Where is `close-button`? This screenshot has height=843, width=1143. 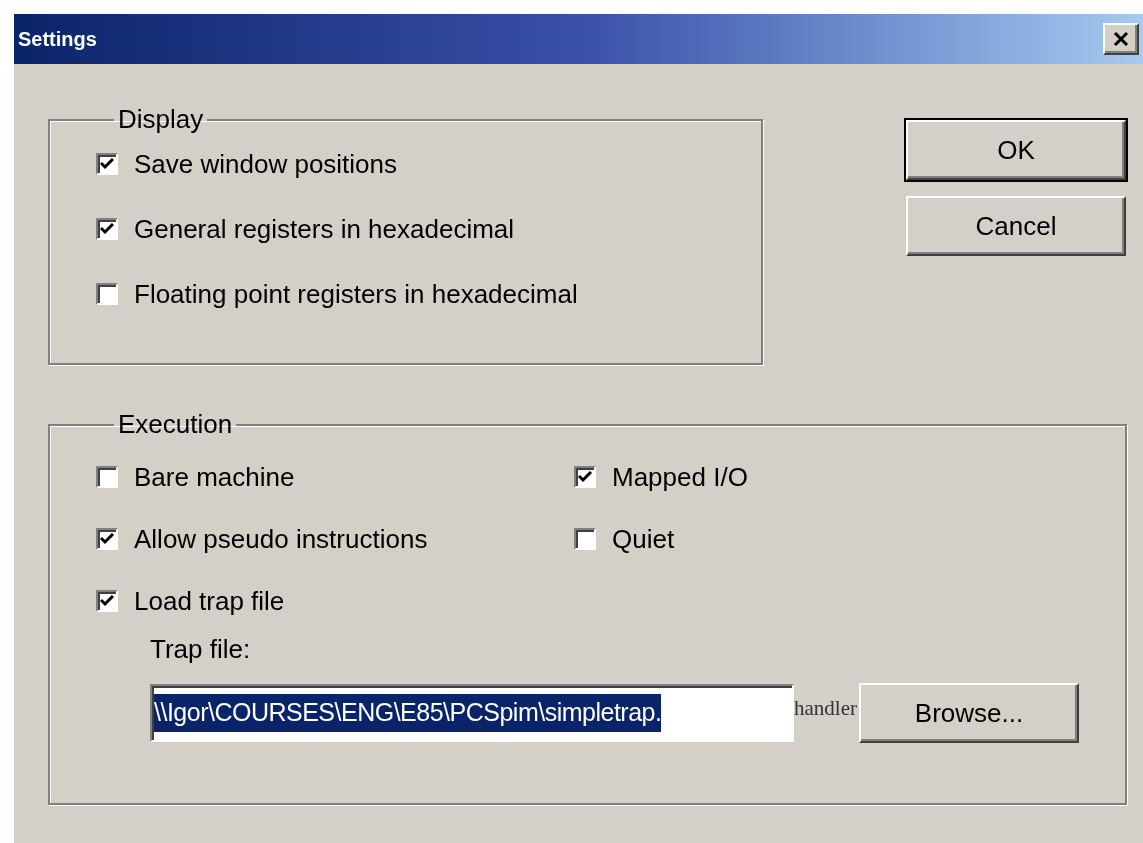
close-button is located at coordinates (1121, 39).